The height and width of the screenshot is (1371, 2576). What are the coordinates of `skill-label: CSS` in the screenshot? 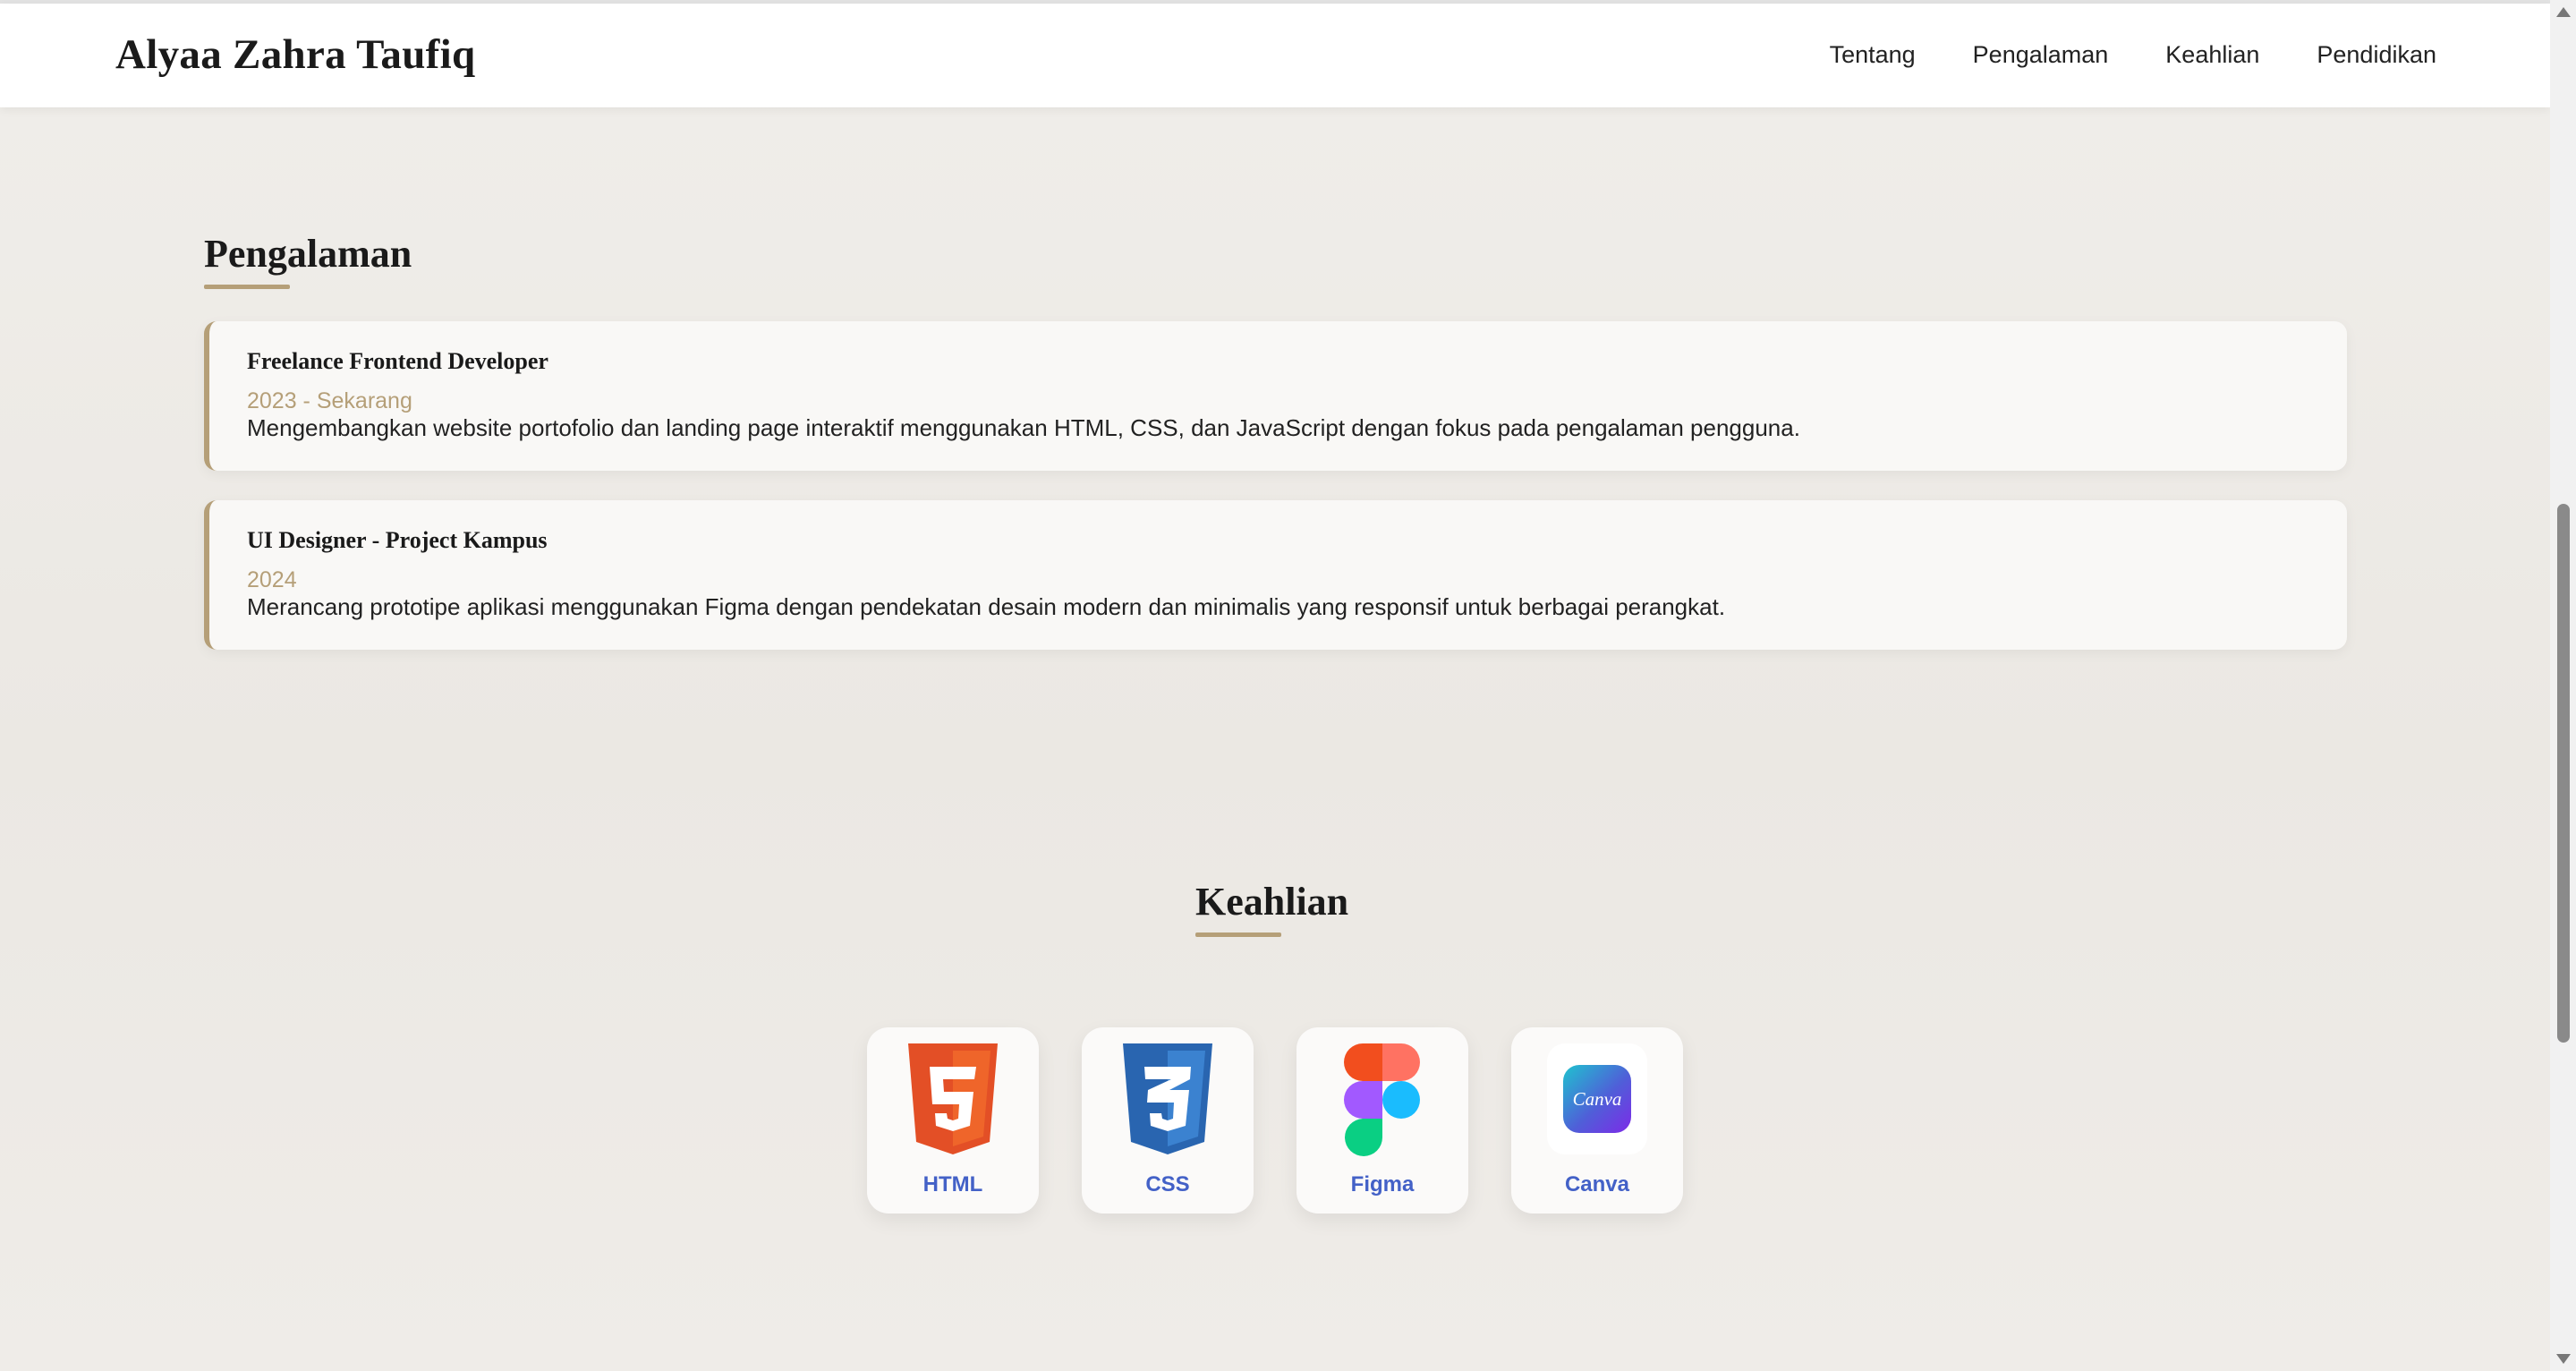 It's located at (1167, 1184).